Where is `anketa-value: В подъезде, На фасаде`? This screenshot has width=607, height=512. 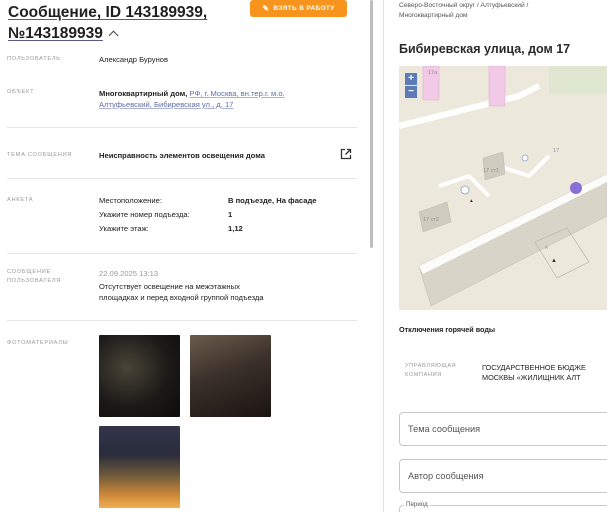
anketa-value: В подъезде, На фасаде is located at coordinates (272, 200).